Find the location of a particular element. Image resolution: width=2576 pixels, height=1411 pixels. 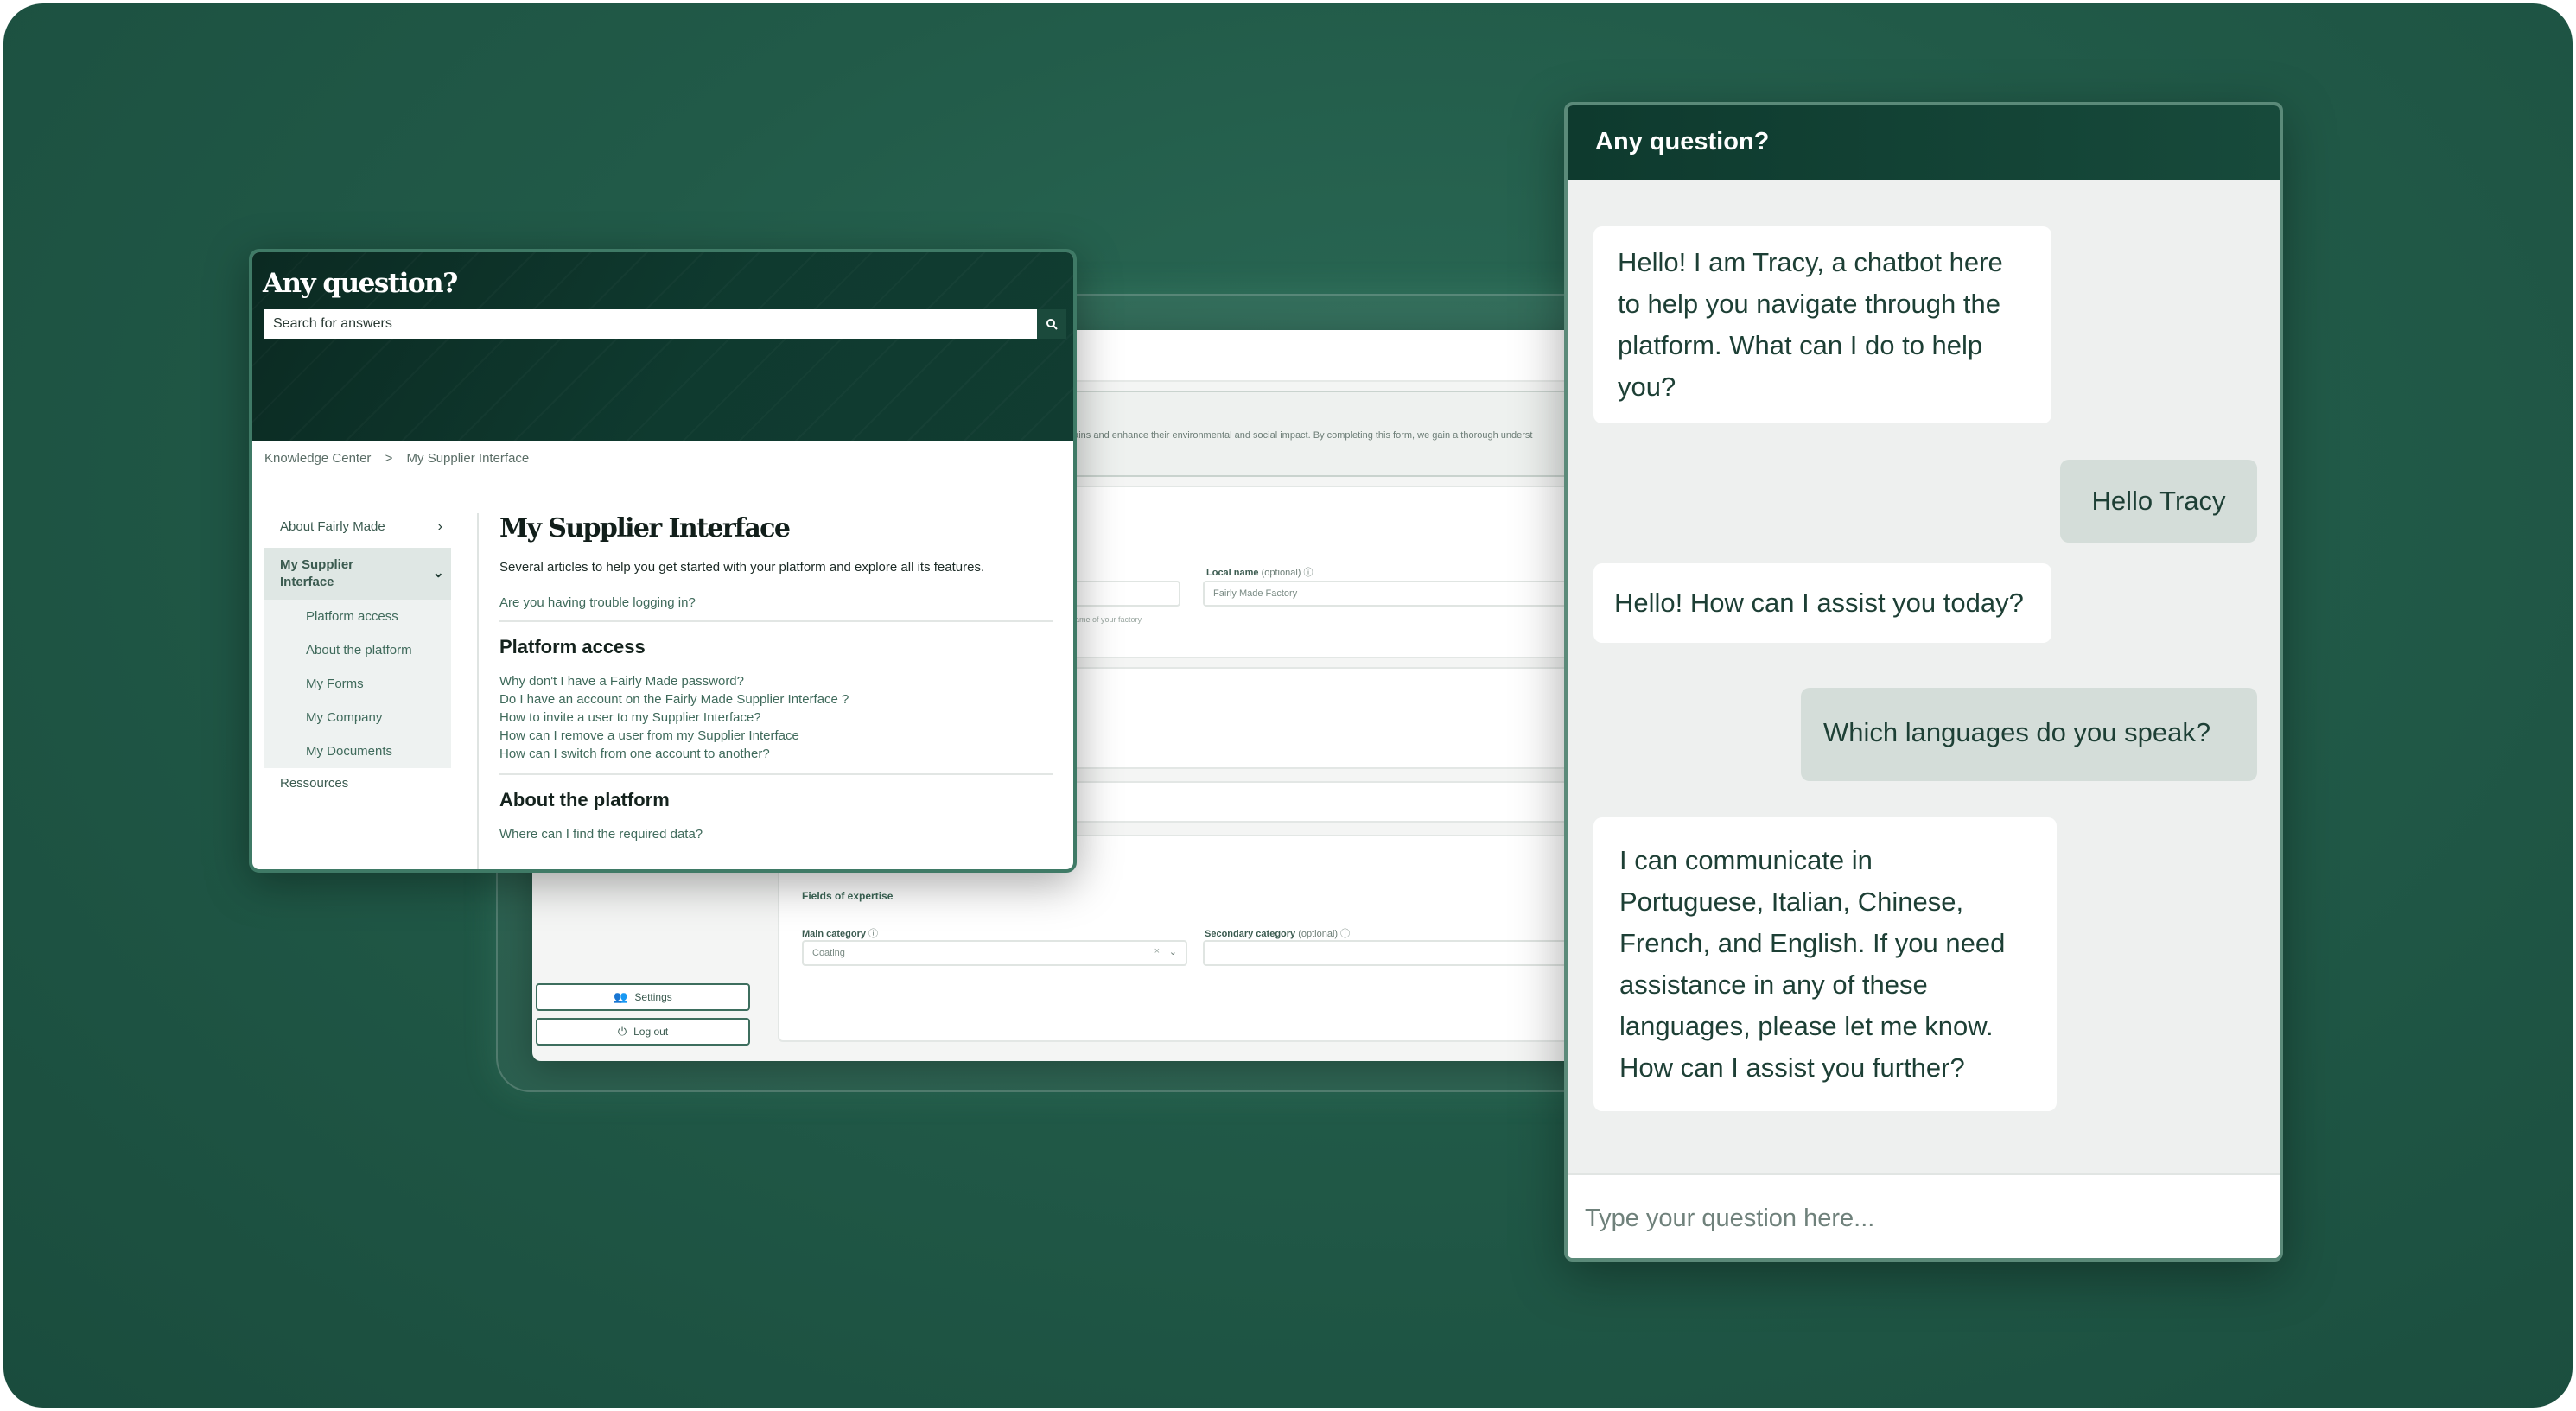

bot-message: Hello! How can I assist you today? is located at coordinates (1822, 603).